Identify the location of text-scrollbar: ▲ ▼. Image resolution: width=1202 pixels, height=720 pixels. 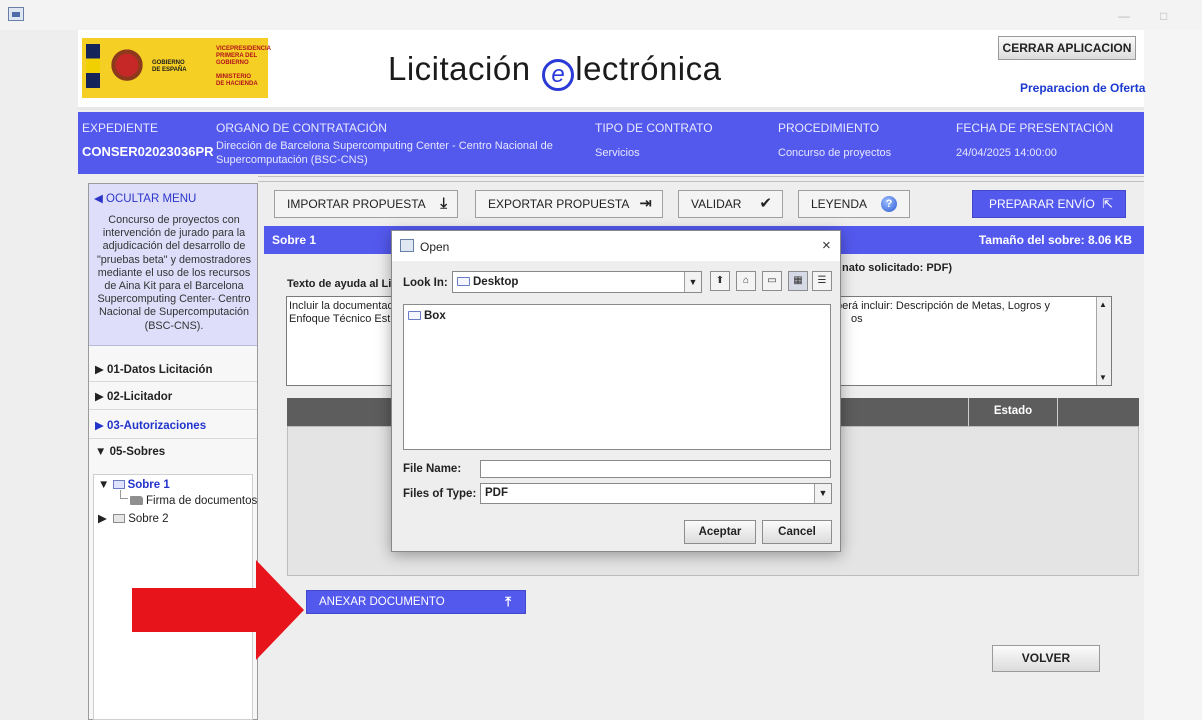
(1103, 341).